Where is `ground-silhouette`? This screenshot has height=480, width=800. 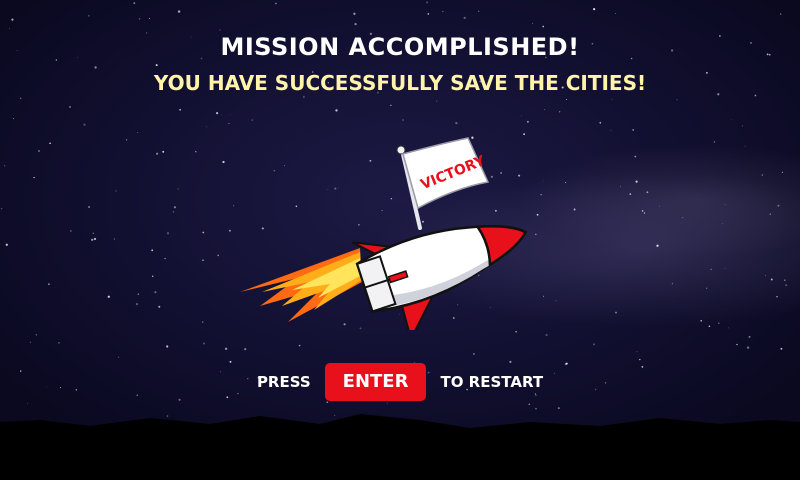
ground-silhouette is located at coordinates (400, 447).